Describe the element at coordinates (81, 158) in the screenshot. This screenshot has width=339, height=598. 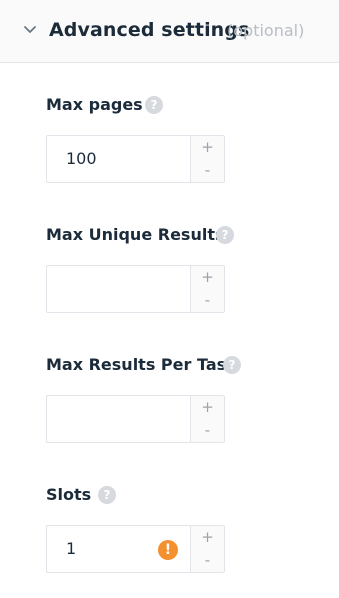
I see `max-pages-value: 100` at that location.